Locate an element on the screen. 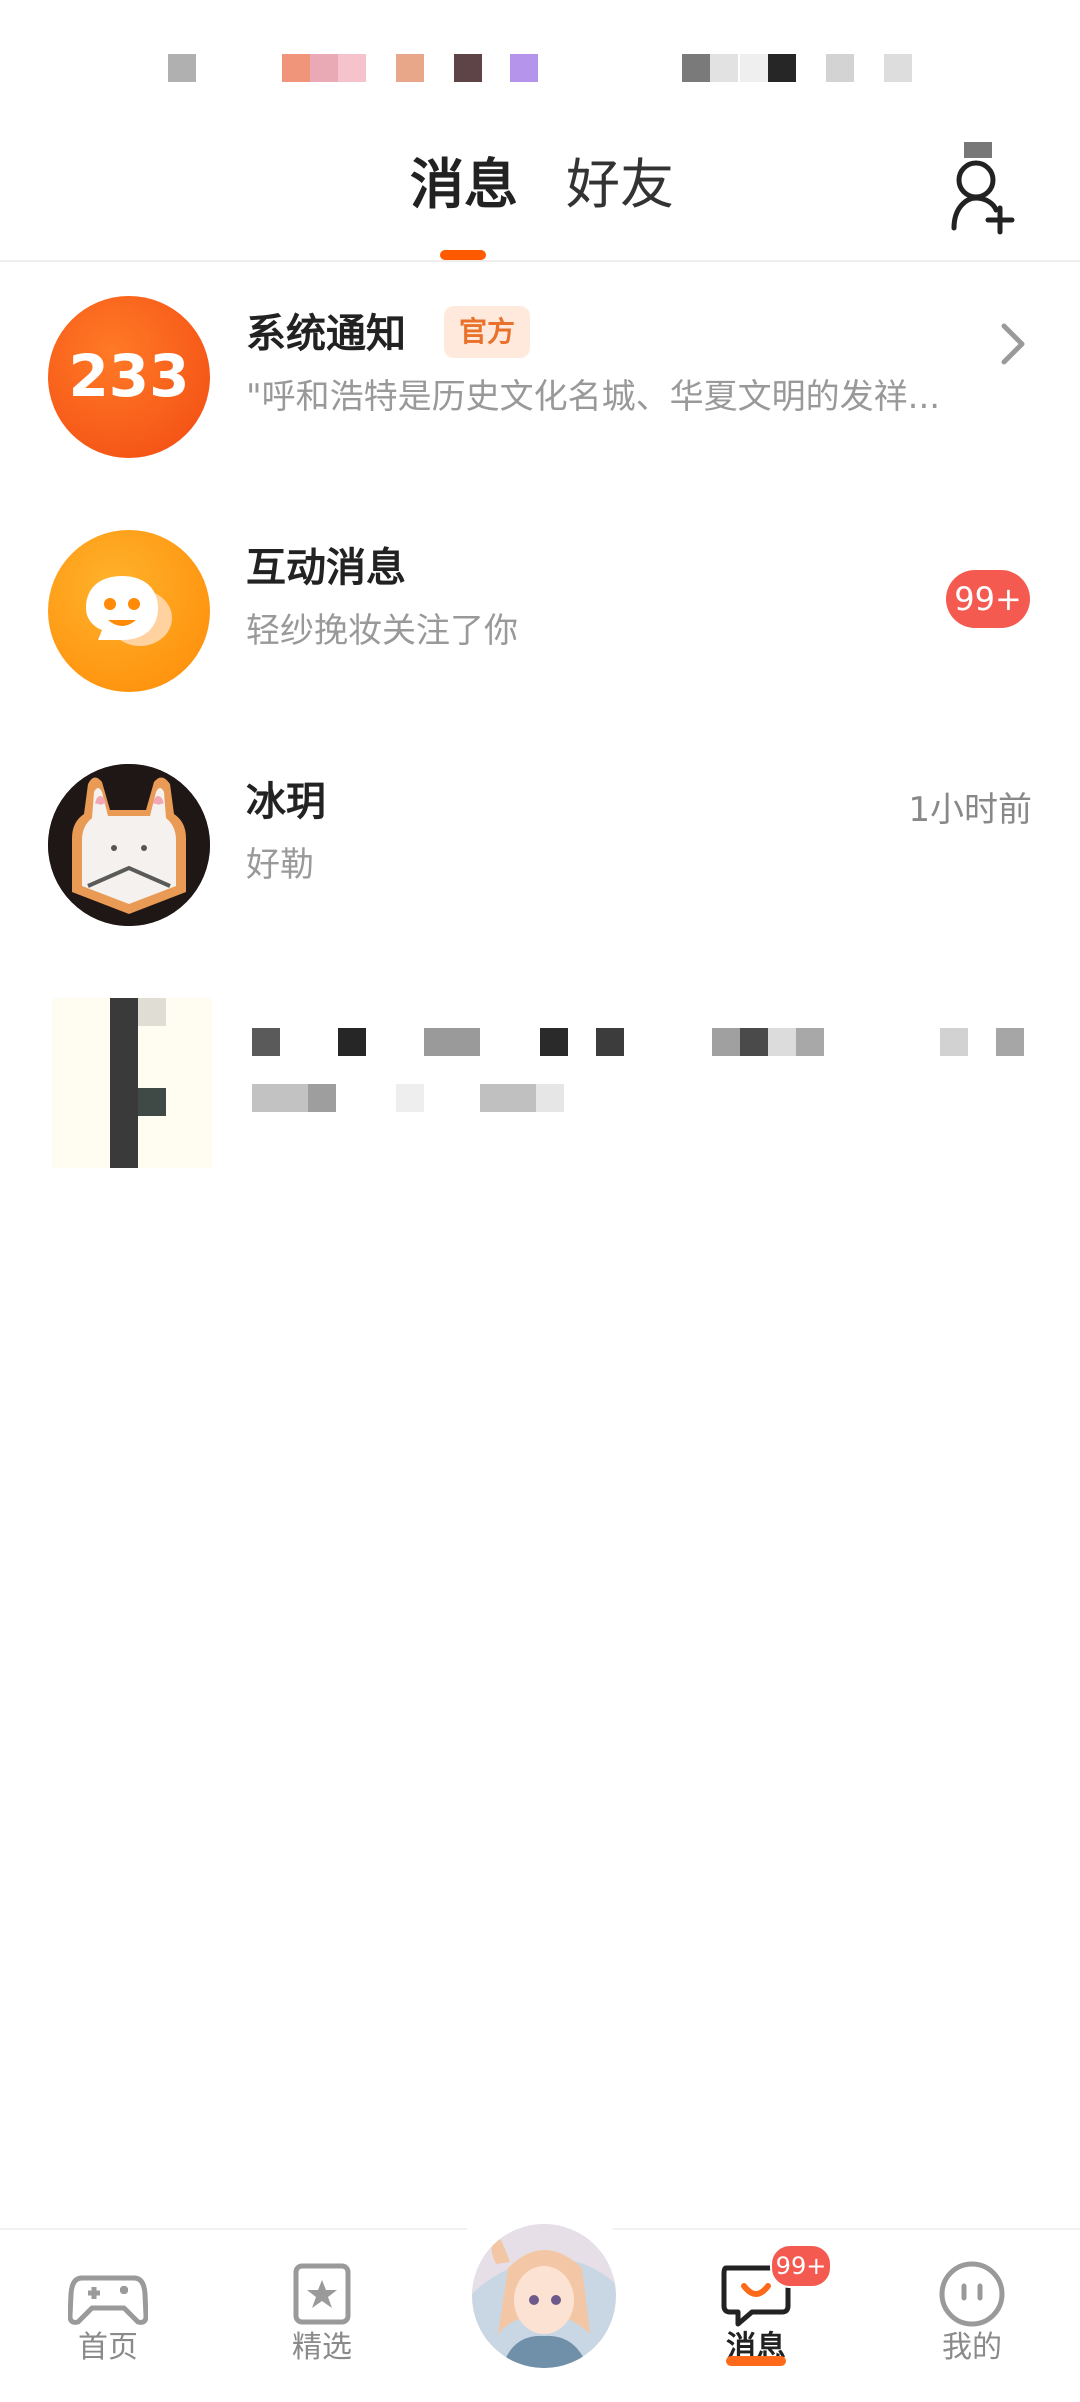 The width and height of the screenshot is (1080, 2402). official-badge: 官方 is located at coordinates (487, 332).